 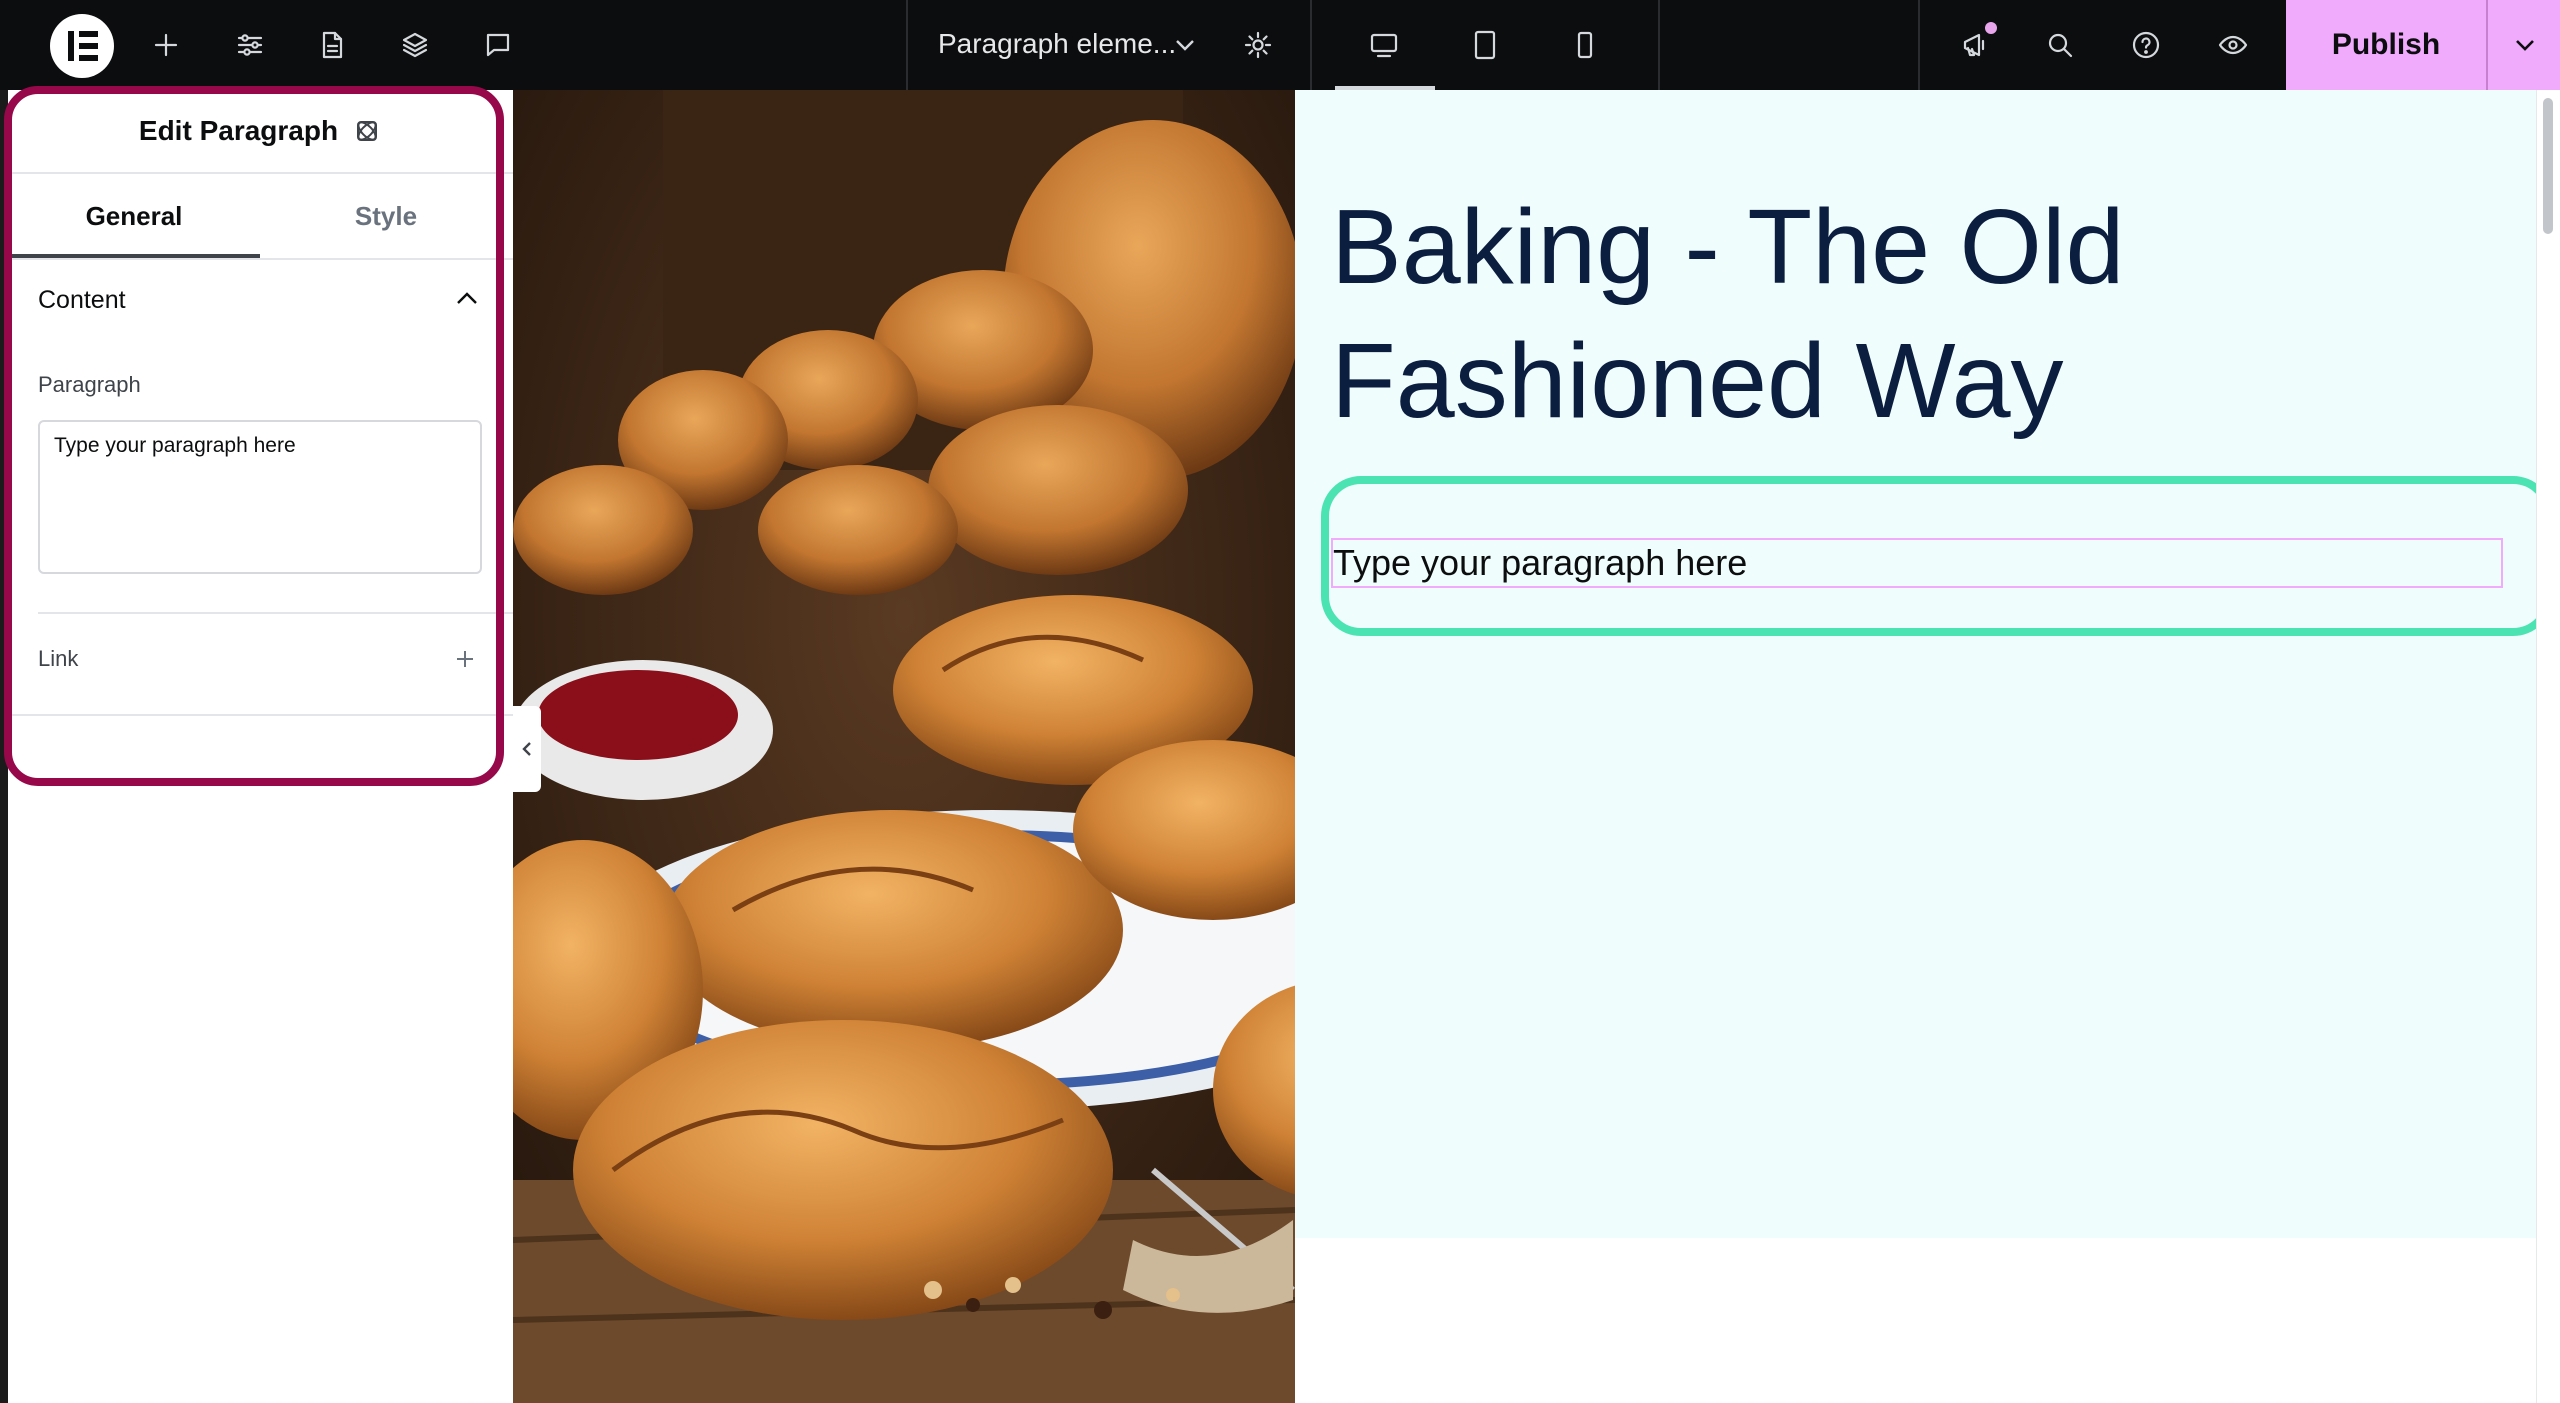 What do you see at coordinates (1906, 314) in the screenshot?
I see `page-heading: Baking - The Old Fashioned Way` at bounding box center [1906, 314].